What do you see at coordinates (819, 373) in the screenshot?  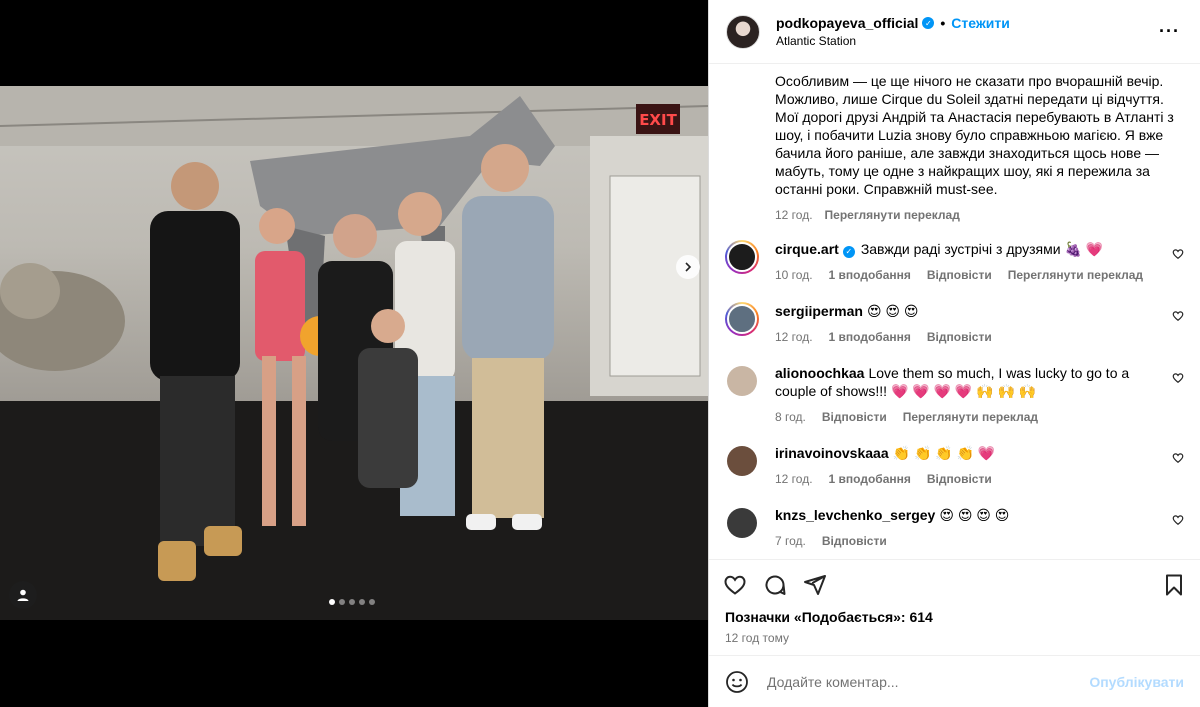 I see `comment-username: alionoochkaa` at bounding box center [819, 373].